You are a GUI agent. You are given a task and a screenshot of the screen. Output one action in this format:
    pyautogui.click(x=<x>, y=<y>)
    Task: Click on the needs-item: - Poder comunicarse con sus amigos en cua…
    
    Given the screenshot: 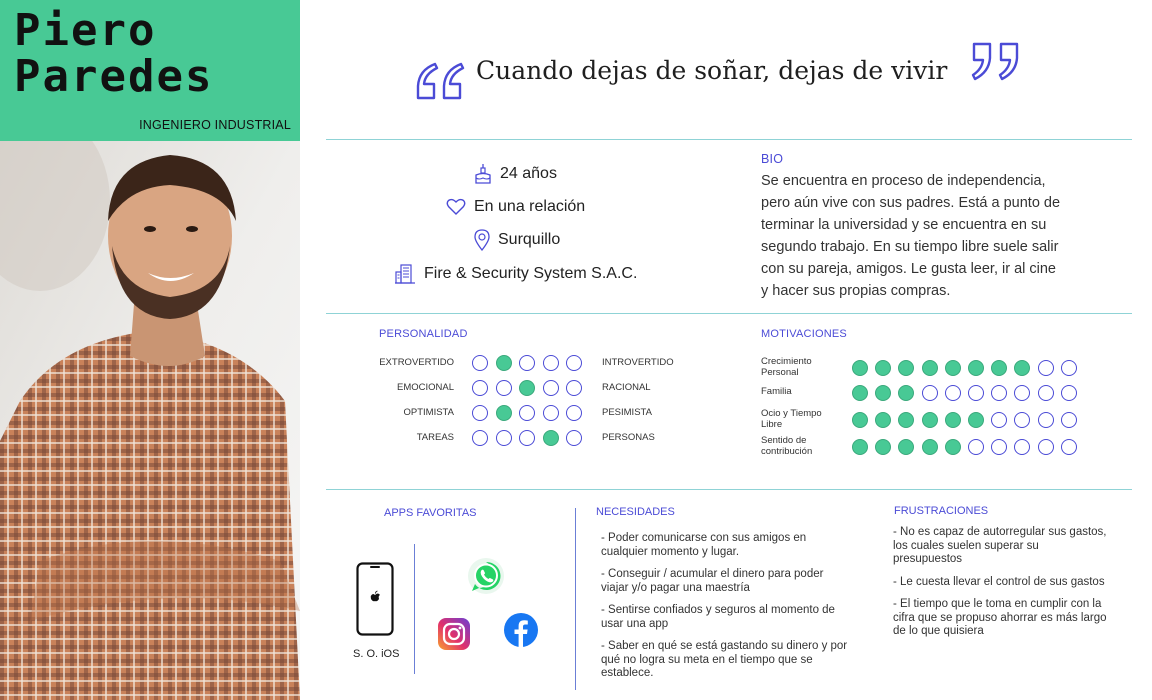 What is the action you would take?
    pyautogui.click(x=704, y=545)
    